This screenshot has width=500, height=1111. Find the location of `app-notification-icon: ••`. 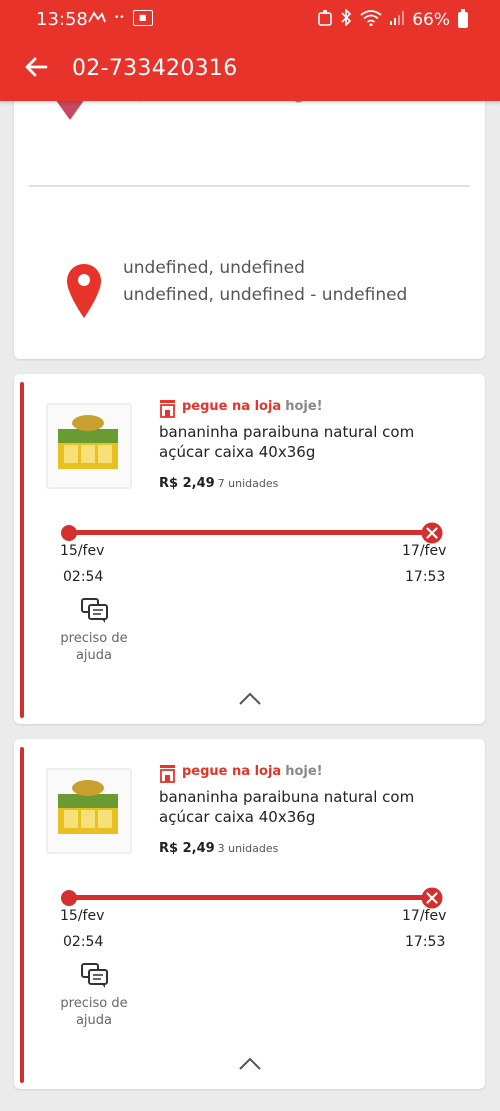

app-notification-icon: •• is located at coordinates (119, 18).